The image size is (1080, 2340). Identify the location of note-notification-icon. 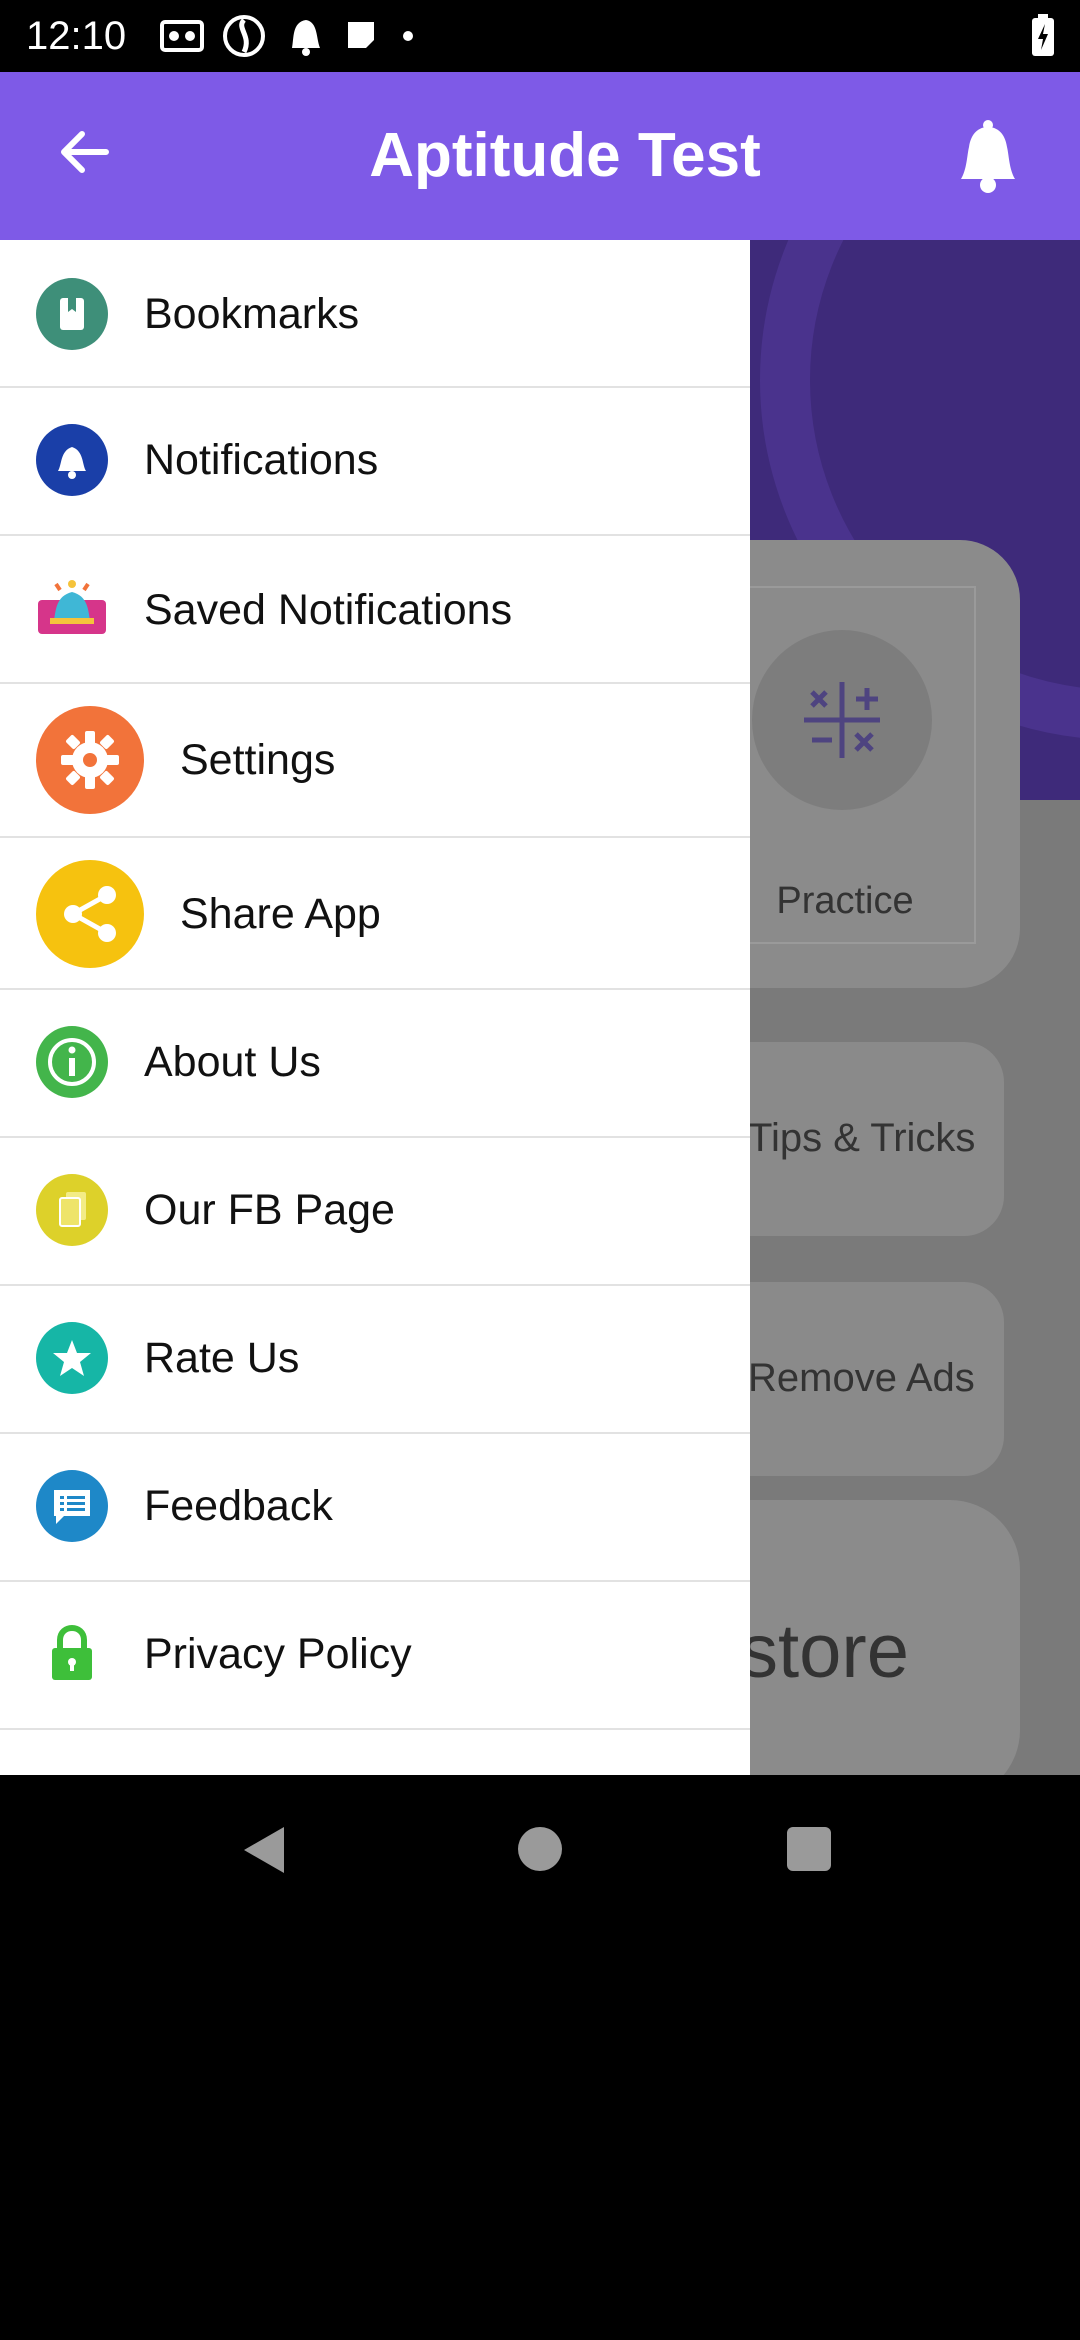
(361, 35).